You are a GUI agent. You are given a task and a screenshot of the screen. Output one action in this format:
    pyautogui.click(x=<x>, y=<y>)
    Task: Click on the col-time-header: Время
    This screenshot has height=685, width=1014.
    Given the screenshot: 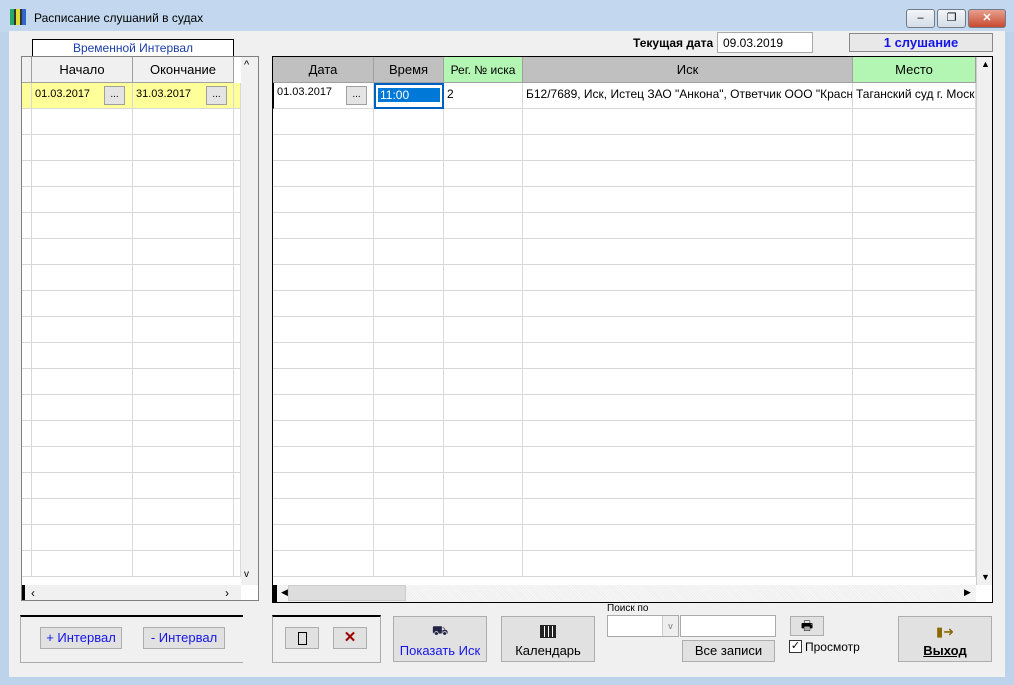 What is the action you would take?
    pyautogui.click(x=409, y=70)
    